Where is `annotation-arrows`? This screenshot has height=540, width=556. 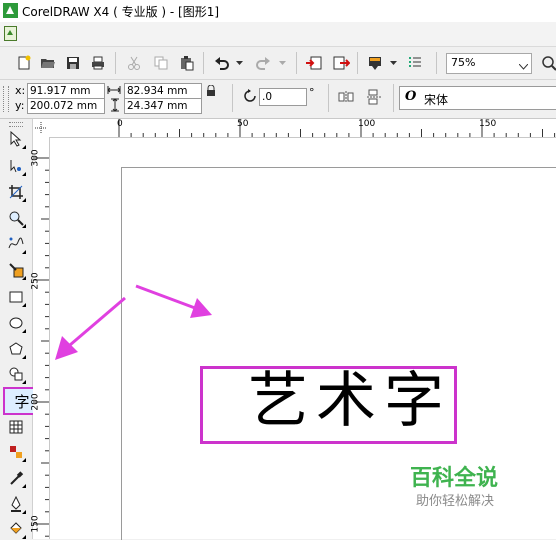 annotation-arrows is located at coordinates (133, 322).